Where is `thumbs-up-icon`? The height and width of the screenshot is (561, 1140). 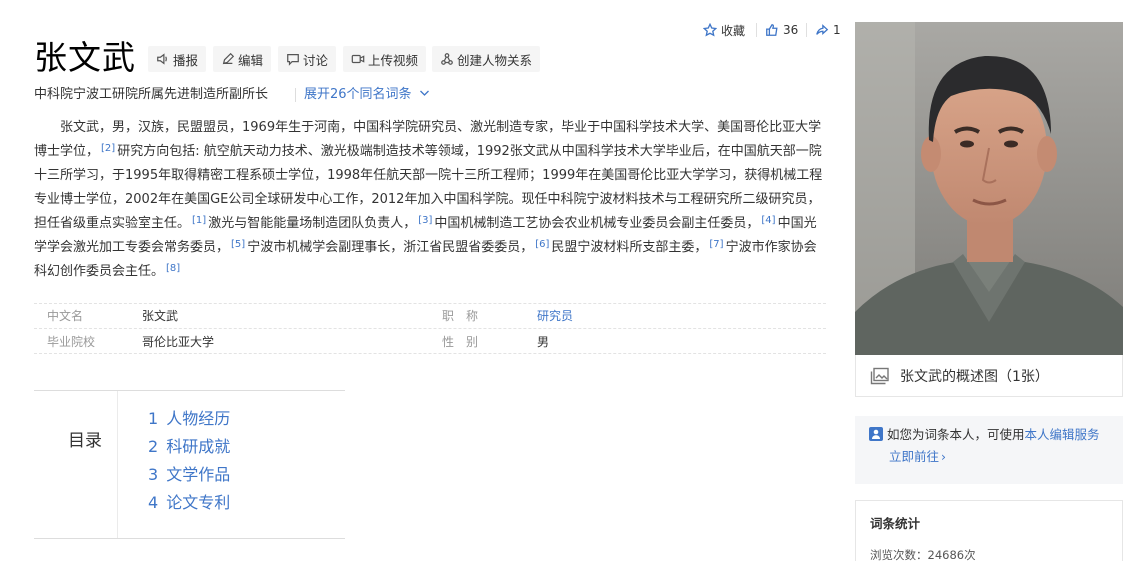
thumbs-up-icon is located at coordinates (772, 30).